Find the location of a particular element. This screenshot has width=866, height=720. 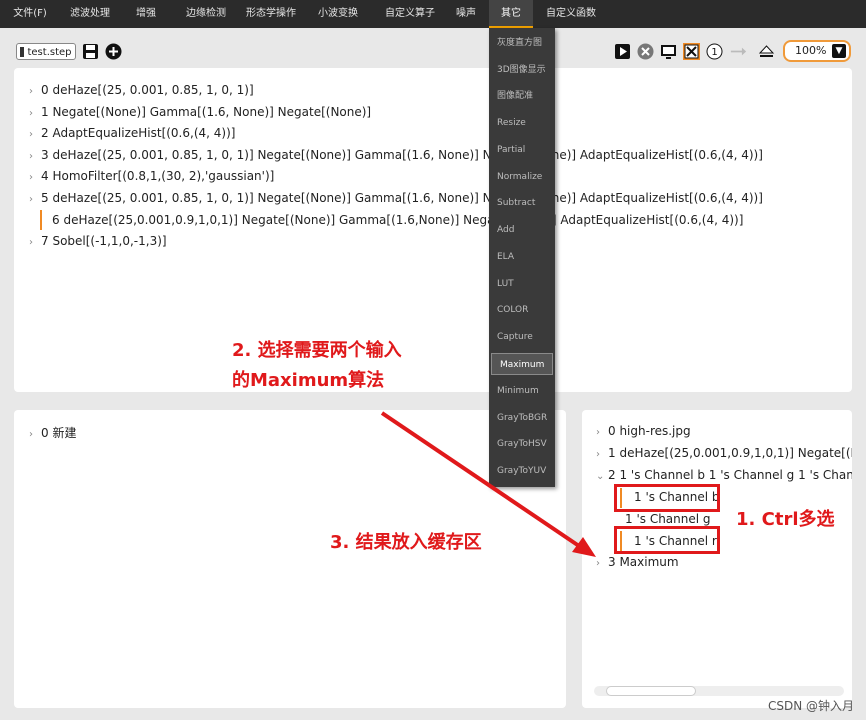

menu-item-ela: ELA is located at coordinates (522, 257).